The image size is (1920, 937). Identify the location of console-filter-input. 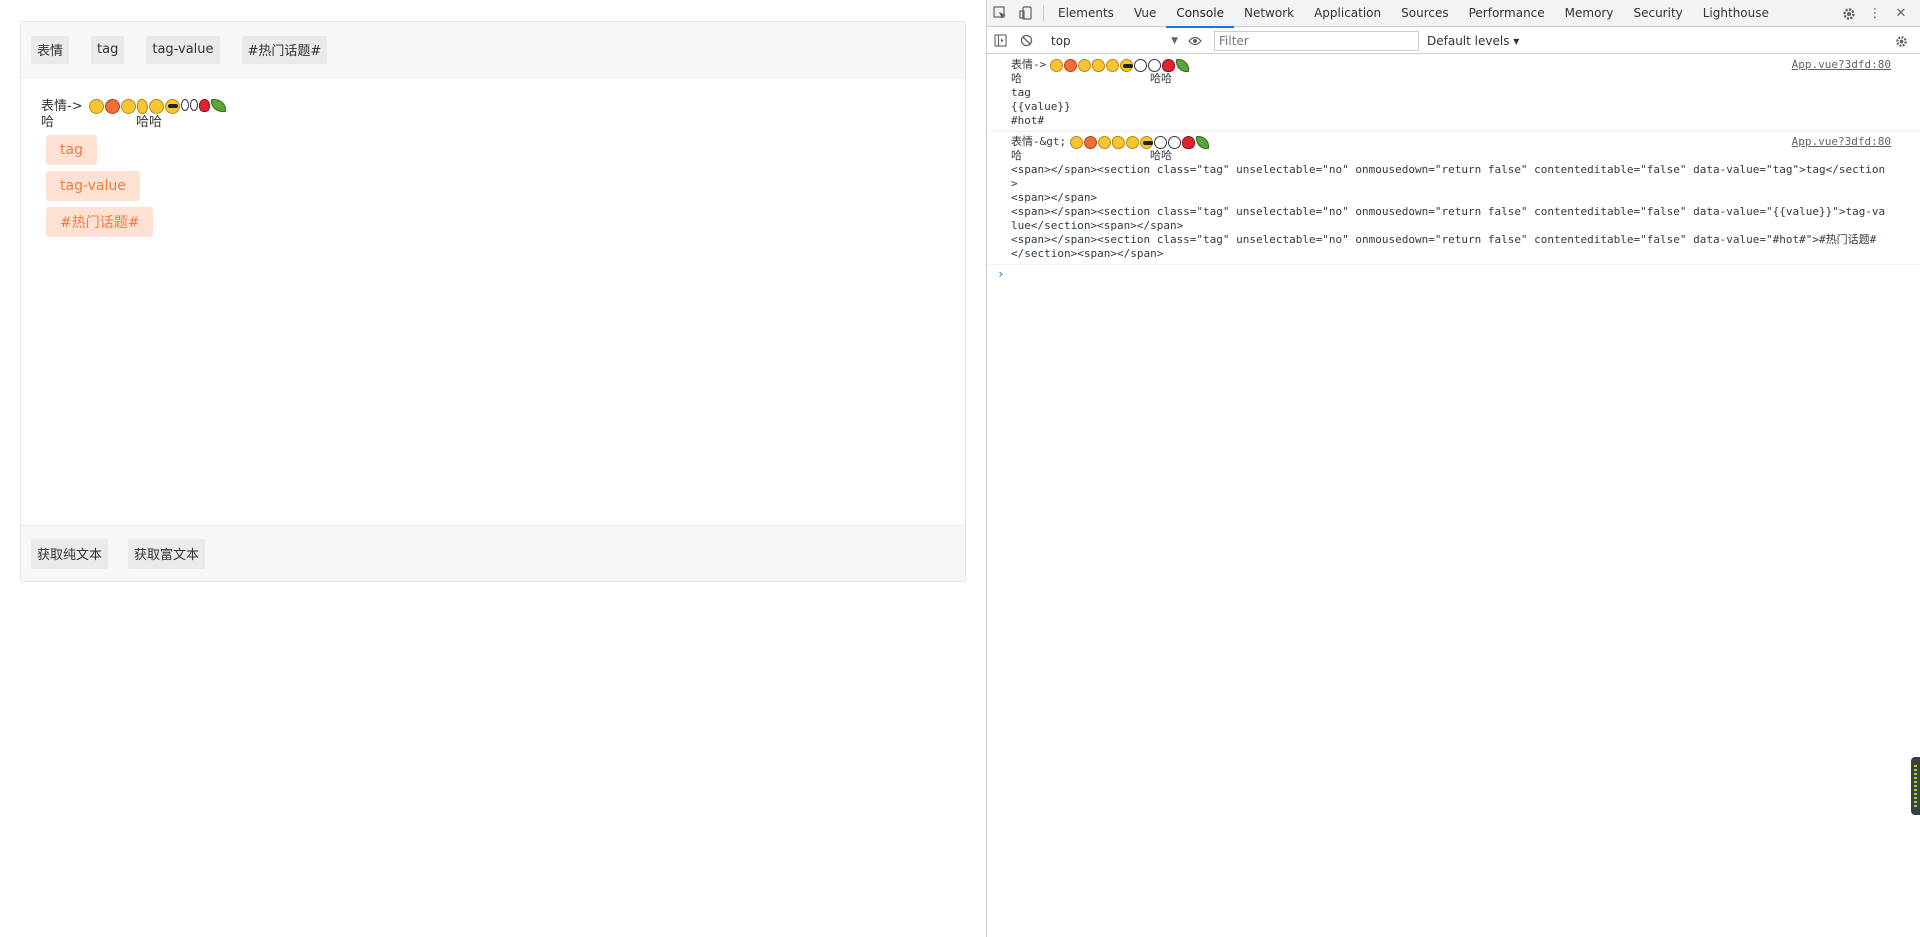
(1316, 40).